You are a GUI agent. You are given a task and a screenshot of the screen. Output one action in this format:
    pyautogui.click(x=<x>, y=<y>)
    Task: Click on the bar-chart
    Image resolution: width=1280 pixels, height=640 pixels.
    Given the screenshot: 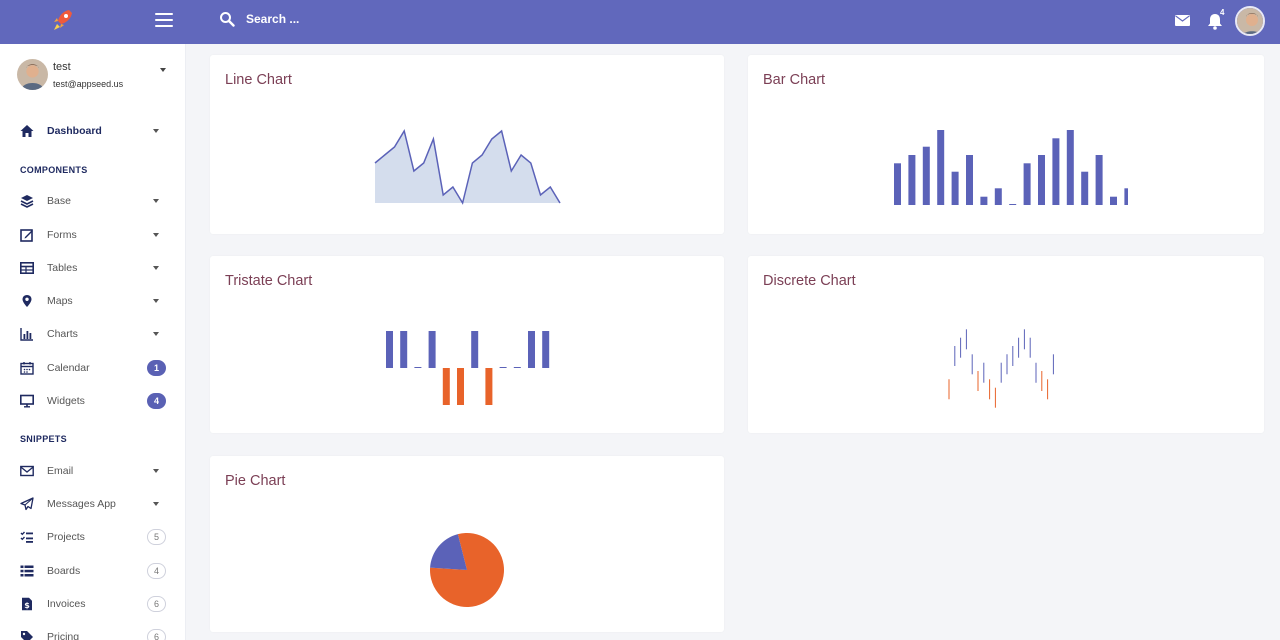 What is the action you would take?
    pyautogui.click(x=1011, y=167)
    